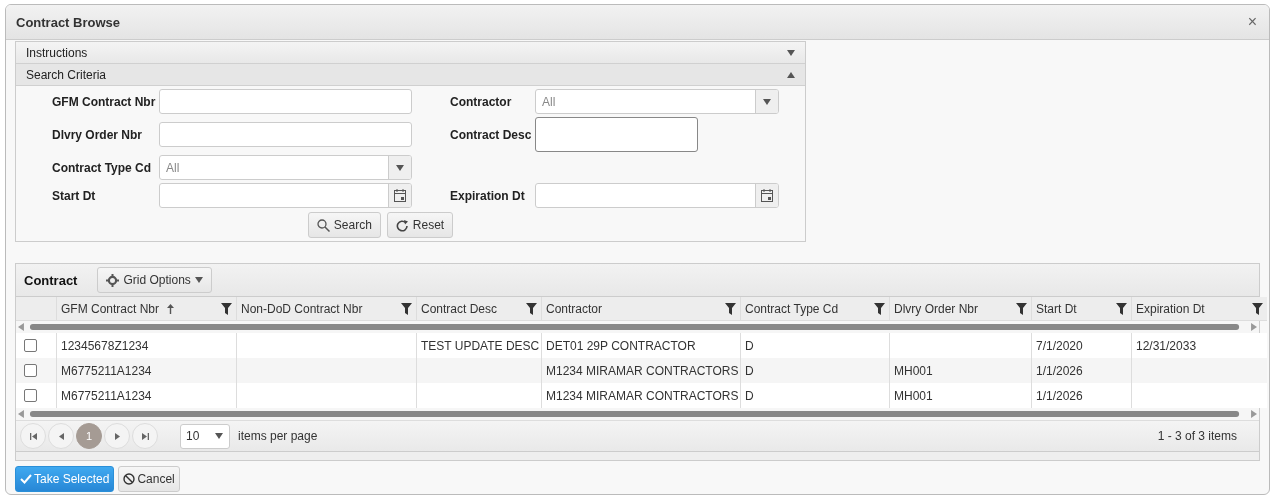 The height and width of the screenshot is (495, 1275). I want to click on caret-left-icon, so click(61, 436).